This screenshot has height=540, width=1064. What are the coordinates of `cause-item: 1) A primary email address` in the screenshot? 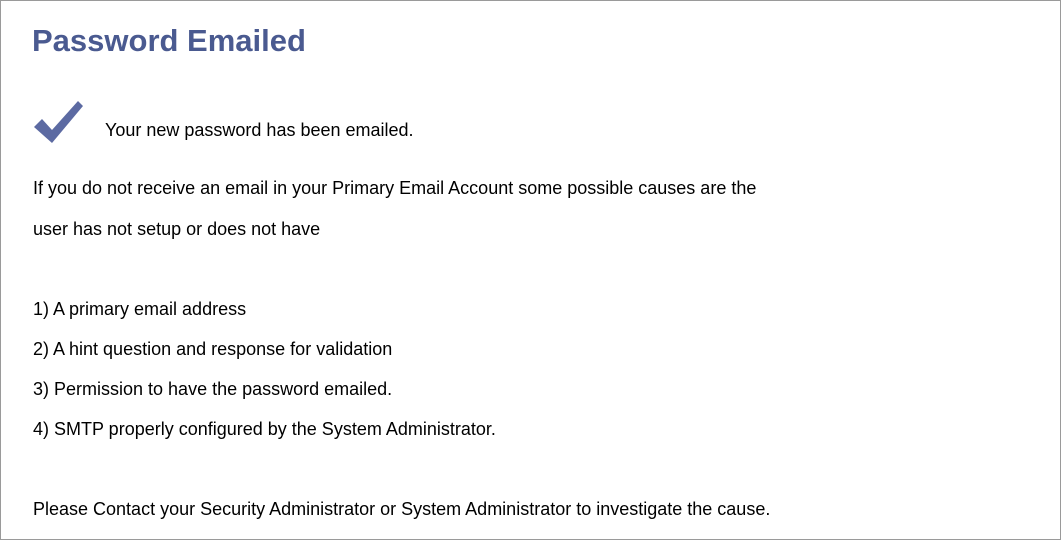 It's located at (140, 309).